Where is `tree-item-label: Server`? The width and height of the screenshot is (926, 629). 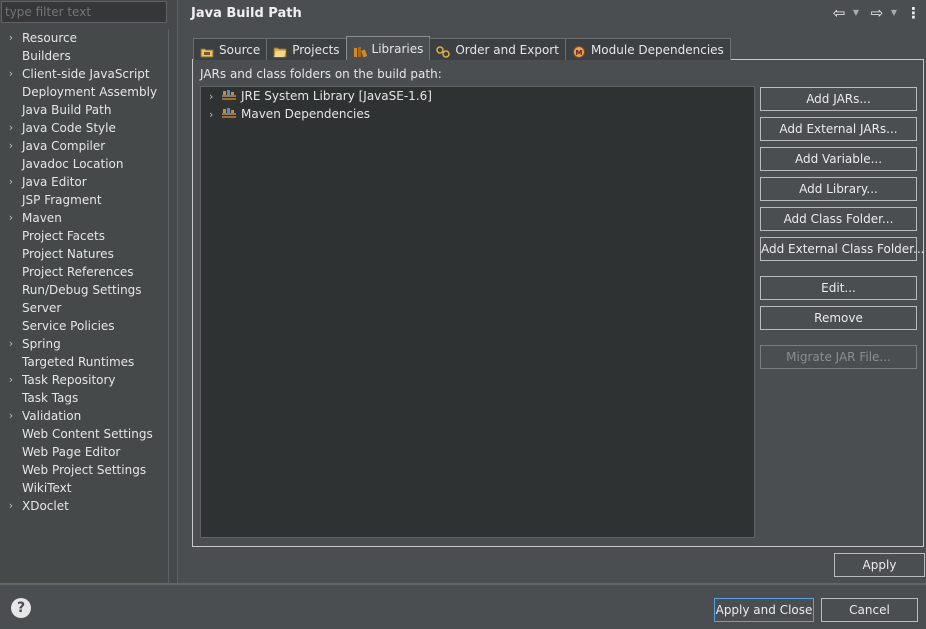 tree-item-label: Server is located at coordinates (42, 308).